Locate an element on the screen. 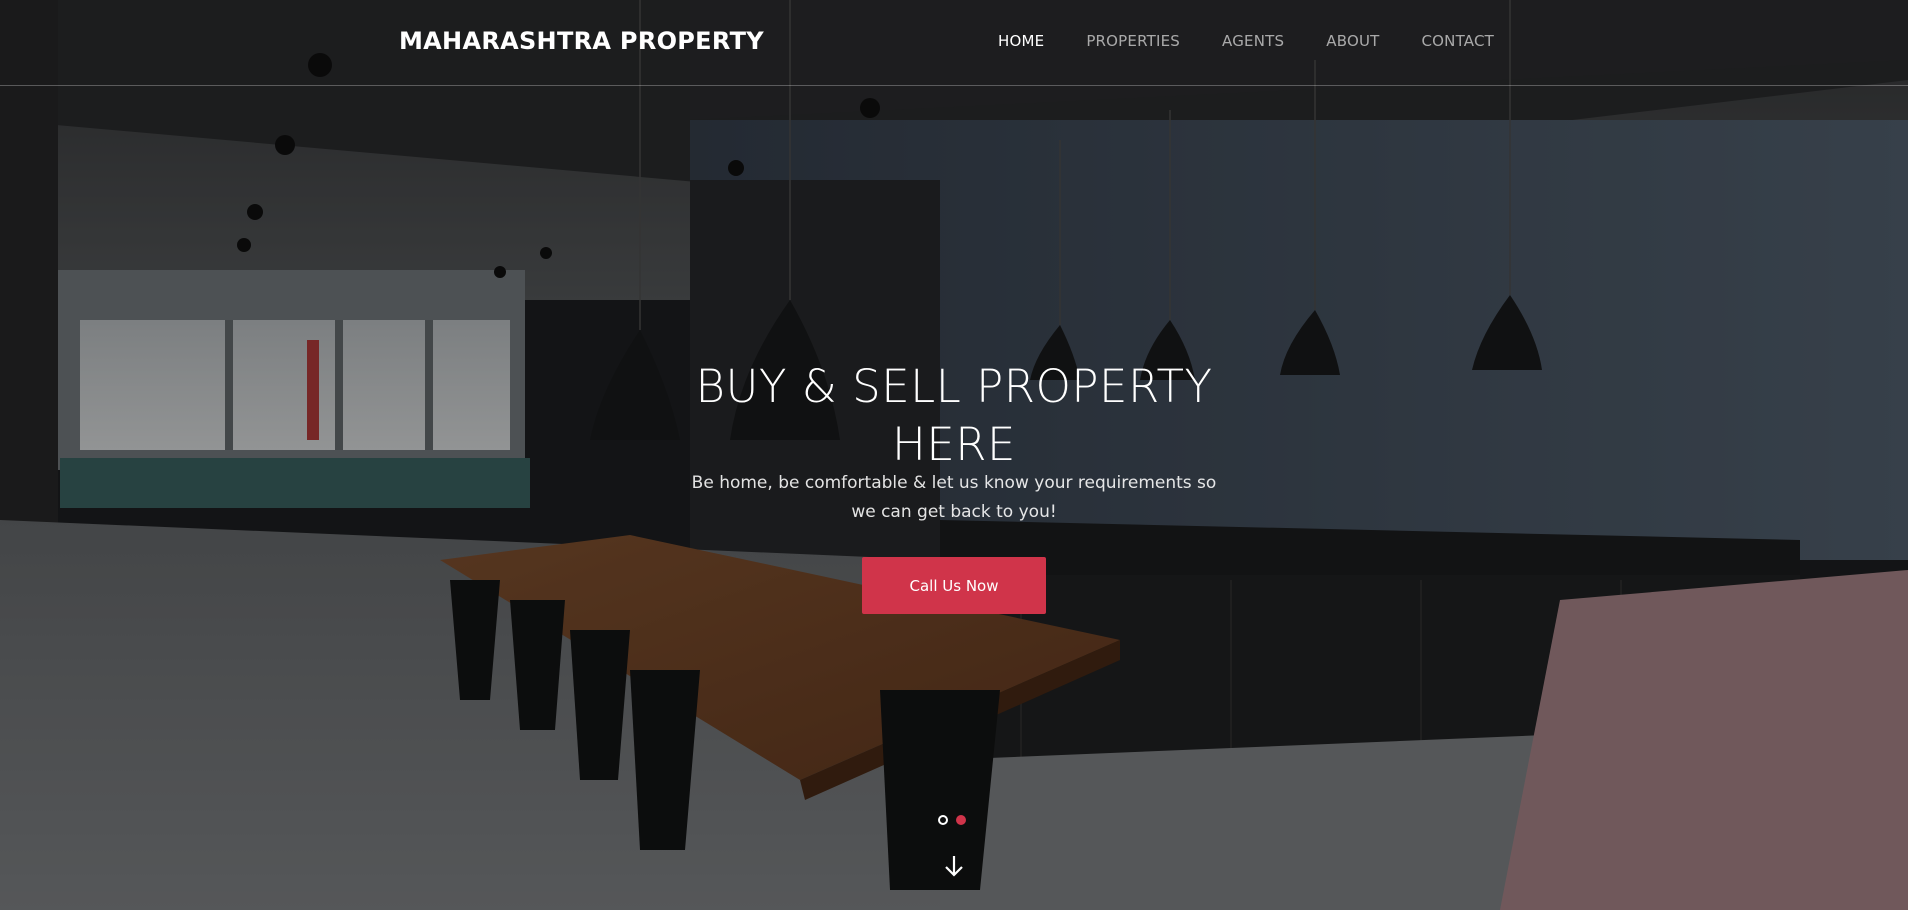  main-nav: HOME PROPERTIES AGENTS ABOUT CONTACT is located at coordinates (1267, 41).